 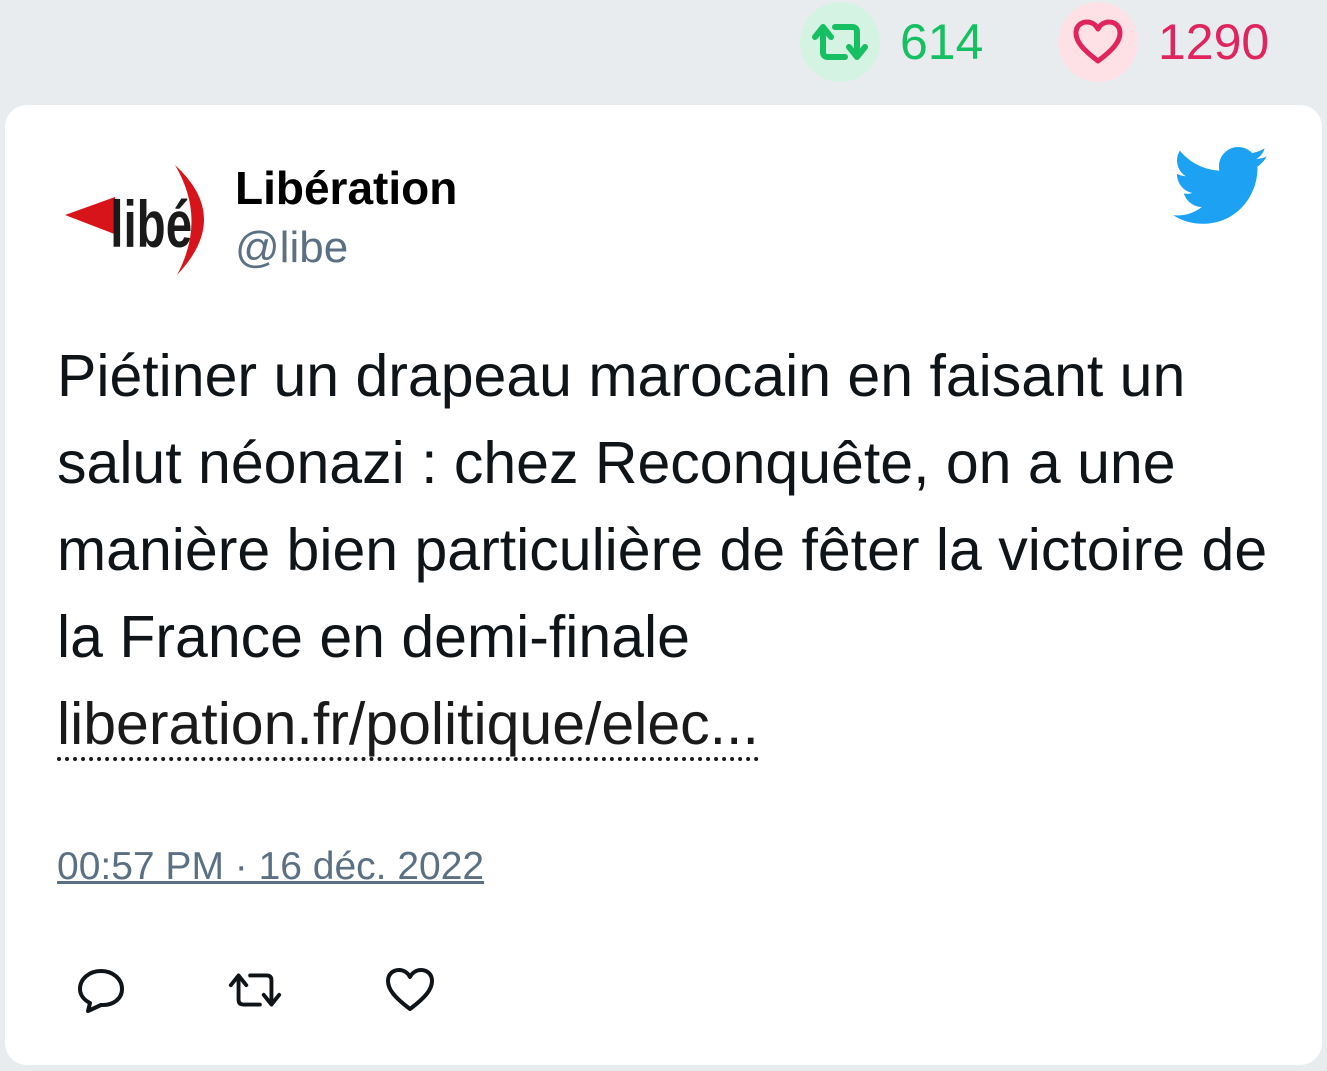 I want to click on like-icon, so click(x=410, y=989).